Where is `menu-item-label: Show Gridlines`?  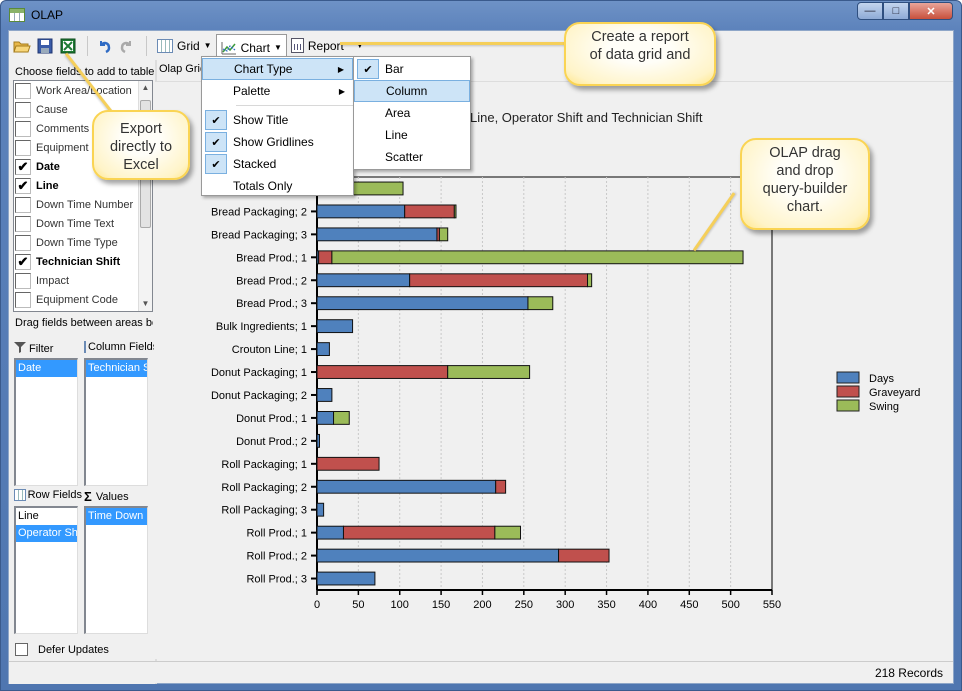 menu-item-label: Show Gridlines is located at coordinates (273, 142).